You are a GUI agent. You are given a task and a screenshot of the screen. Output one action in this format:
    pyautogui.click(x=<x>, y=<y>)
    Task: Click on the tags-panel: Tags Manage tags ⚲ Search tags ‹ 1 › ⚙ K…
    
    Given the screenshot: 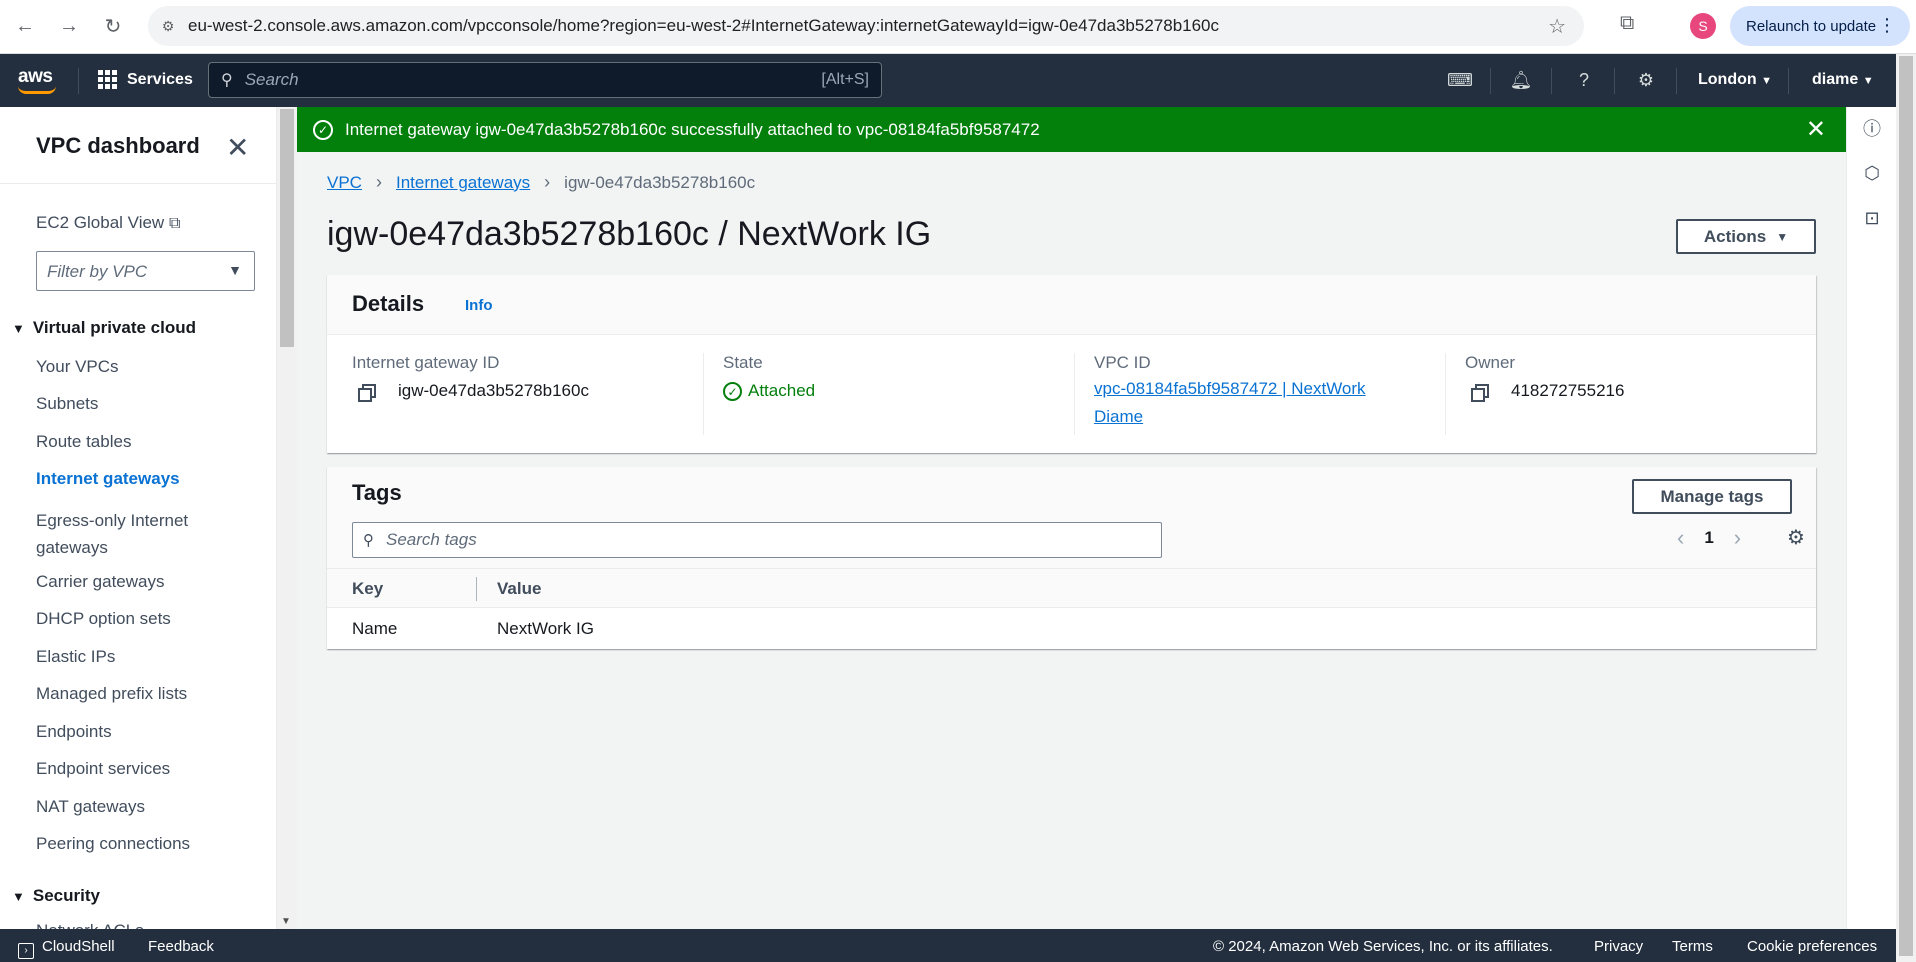 What is the action you would take?
    pyautogui.click(x=1071, y=558)
    